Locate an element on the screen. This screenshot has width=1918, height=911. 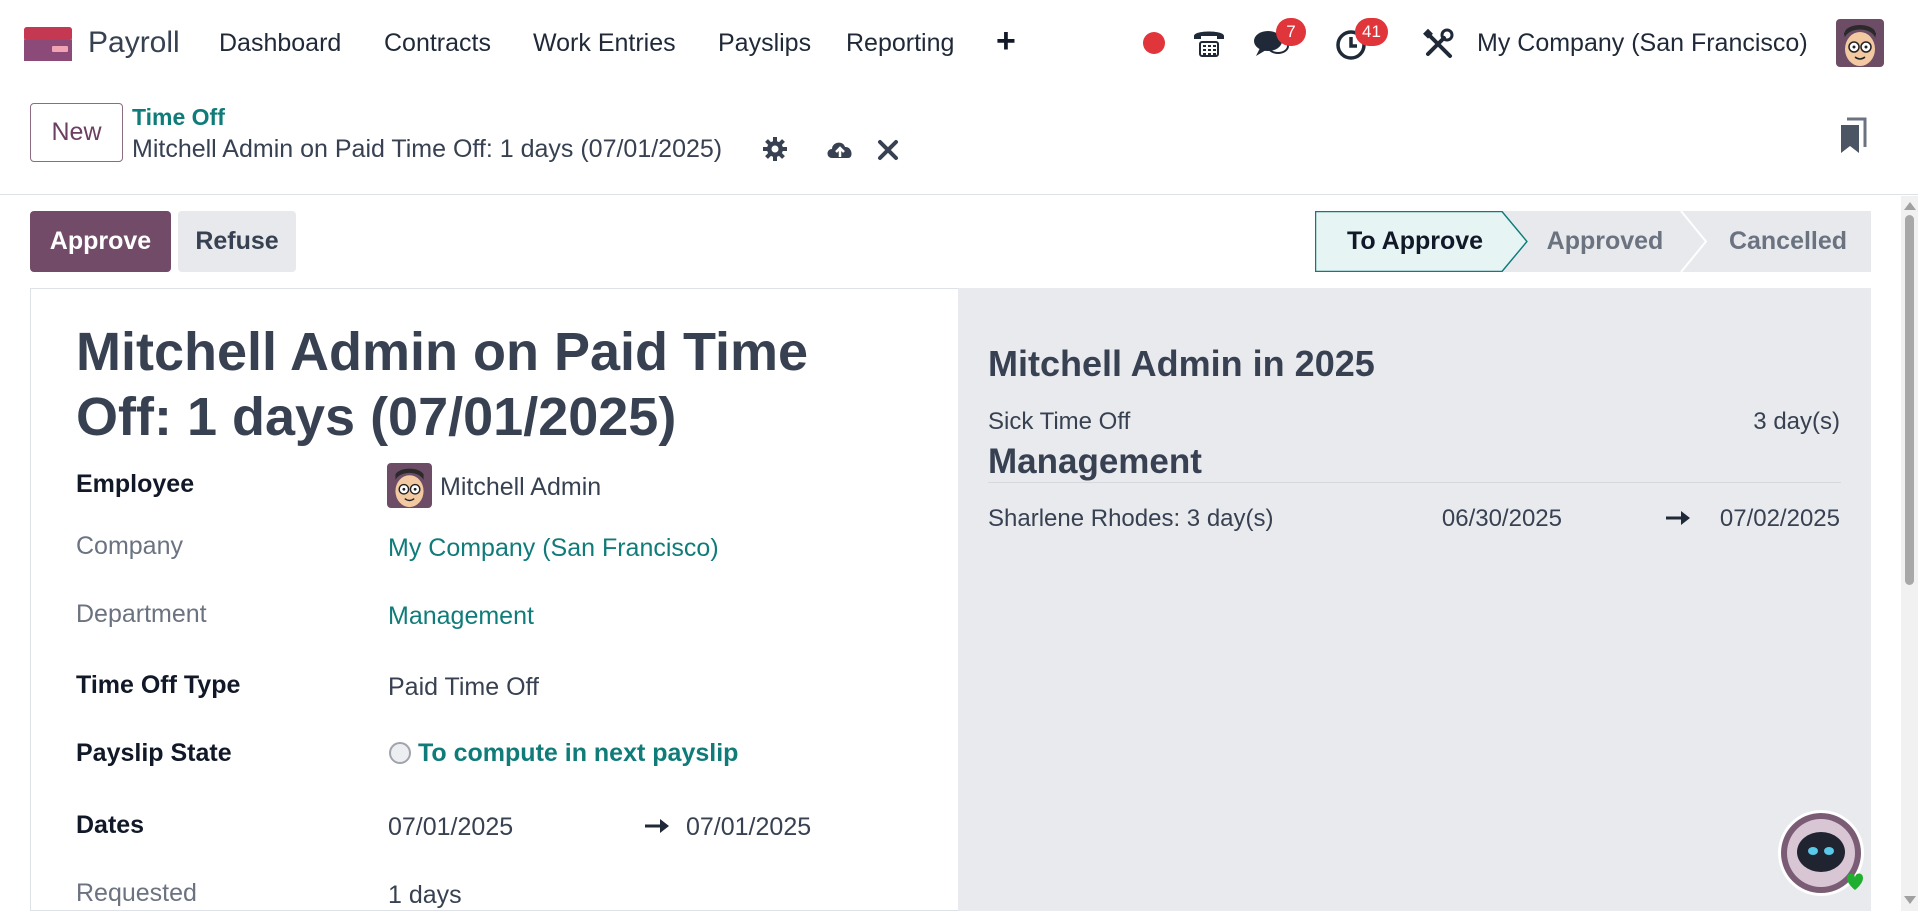
tools-icon is located at coordinates (1439, 43).